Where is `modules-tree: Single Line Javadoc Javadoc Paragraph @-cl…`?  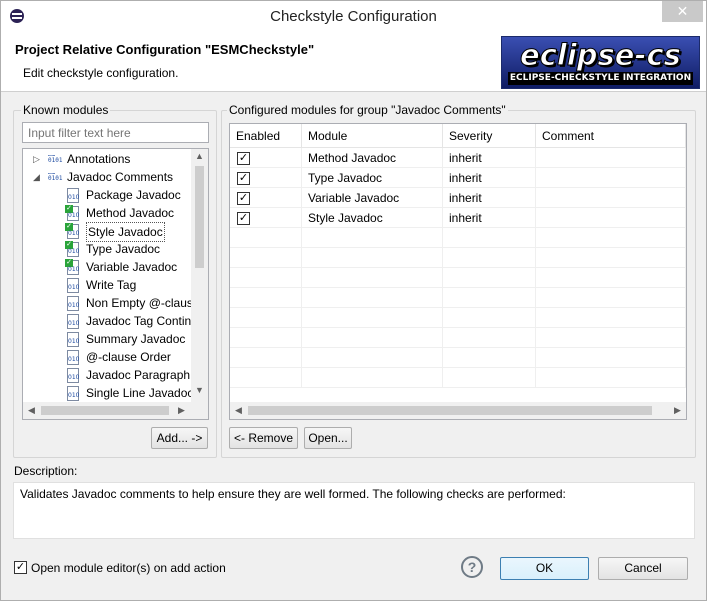 modules-tree: Single Line Javadoc Javadoc Paragraph @-cl… is located at coordinates (115, 284).